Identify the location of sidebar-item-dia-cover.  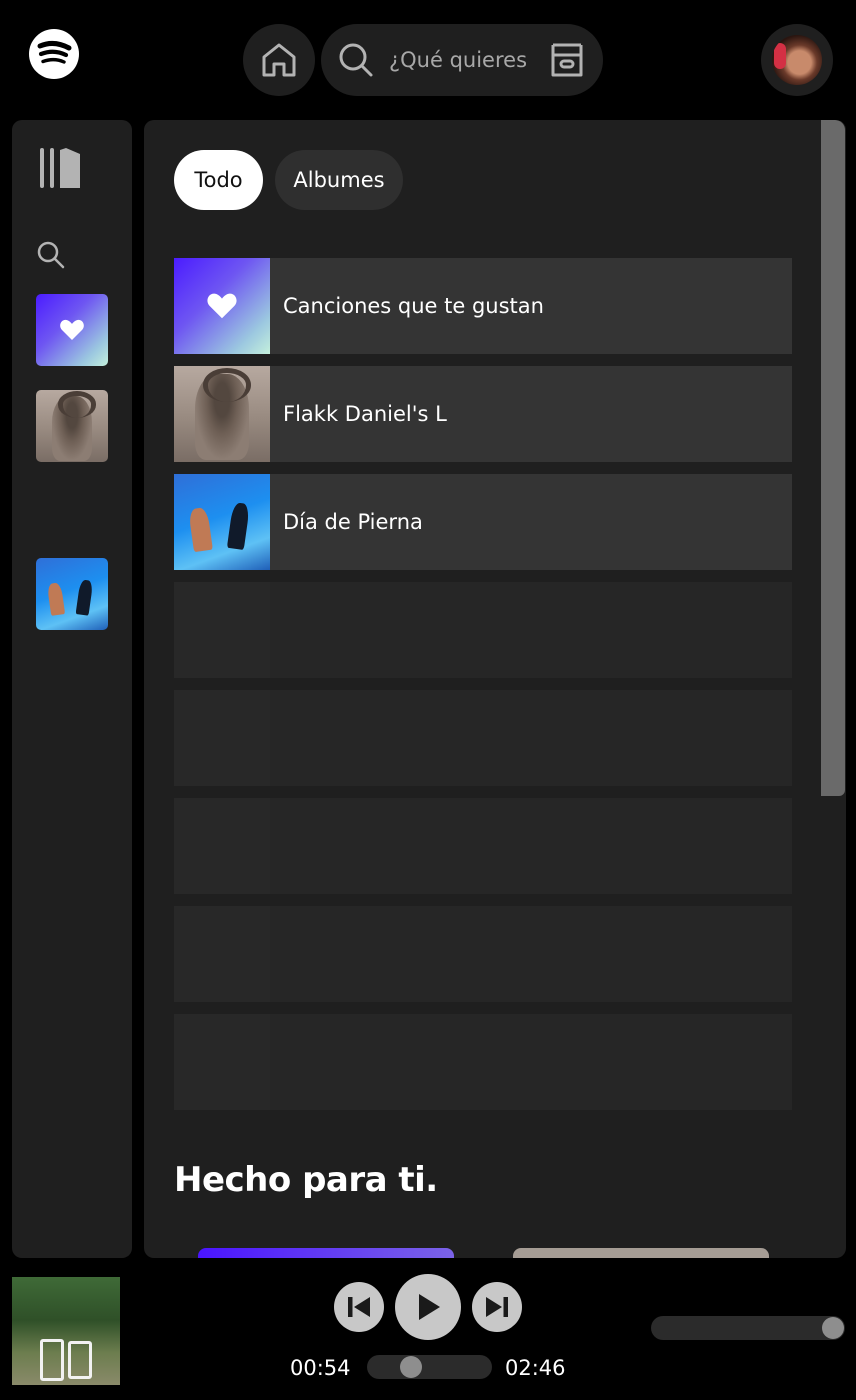
(72, 594).